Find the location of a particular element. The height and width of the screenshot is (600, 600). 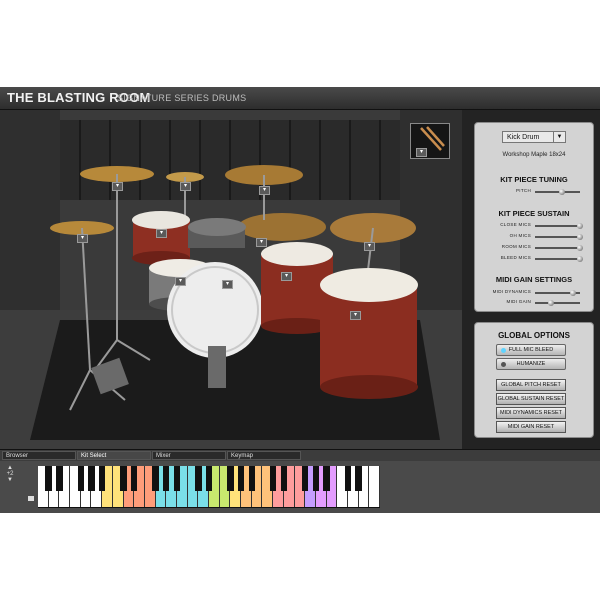

floor-tom-2-select-button: ▾ is located at coordinates (355, 315).